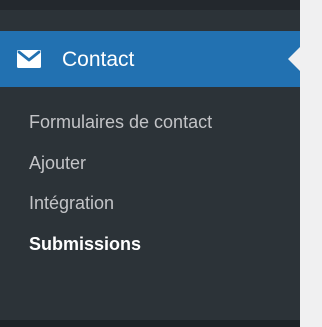 The height and width of the screenshot is (327, 322). Describe the element at coordinates (294, 59) in the screenshot. I see `active-menu-arrow` at that location.